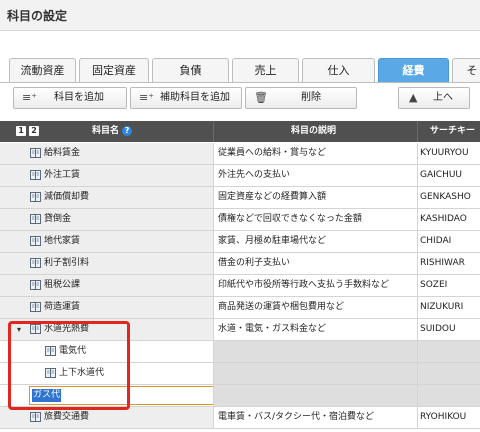 The image size is (480, 432). I want to click on account-row: 貸倒金 債権などで回収できなくなった金額 KASHIDAO, so click(240, 220).